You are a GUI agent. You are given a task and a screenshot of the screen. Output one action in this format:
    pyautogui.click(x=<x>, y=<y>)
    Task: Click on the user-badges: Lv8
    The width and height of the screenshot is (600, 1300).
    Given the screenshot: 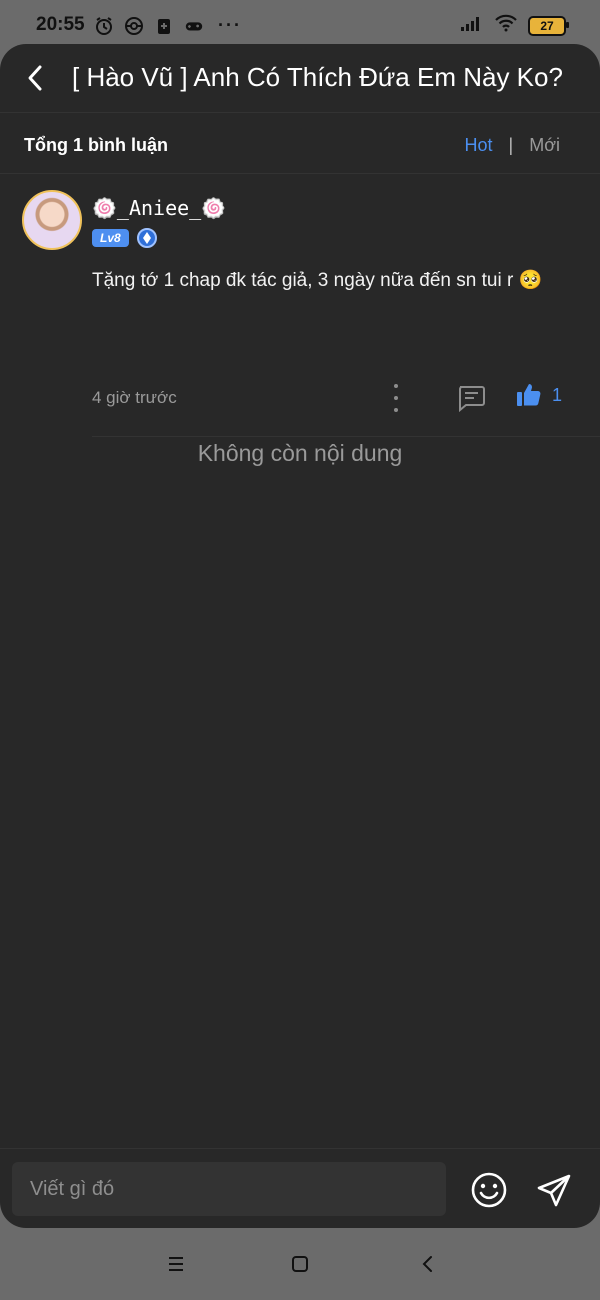 What is the action you would take?
    pyautogui.click(x=124, y=238)
    